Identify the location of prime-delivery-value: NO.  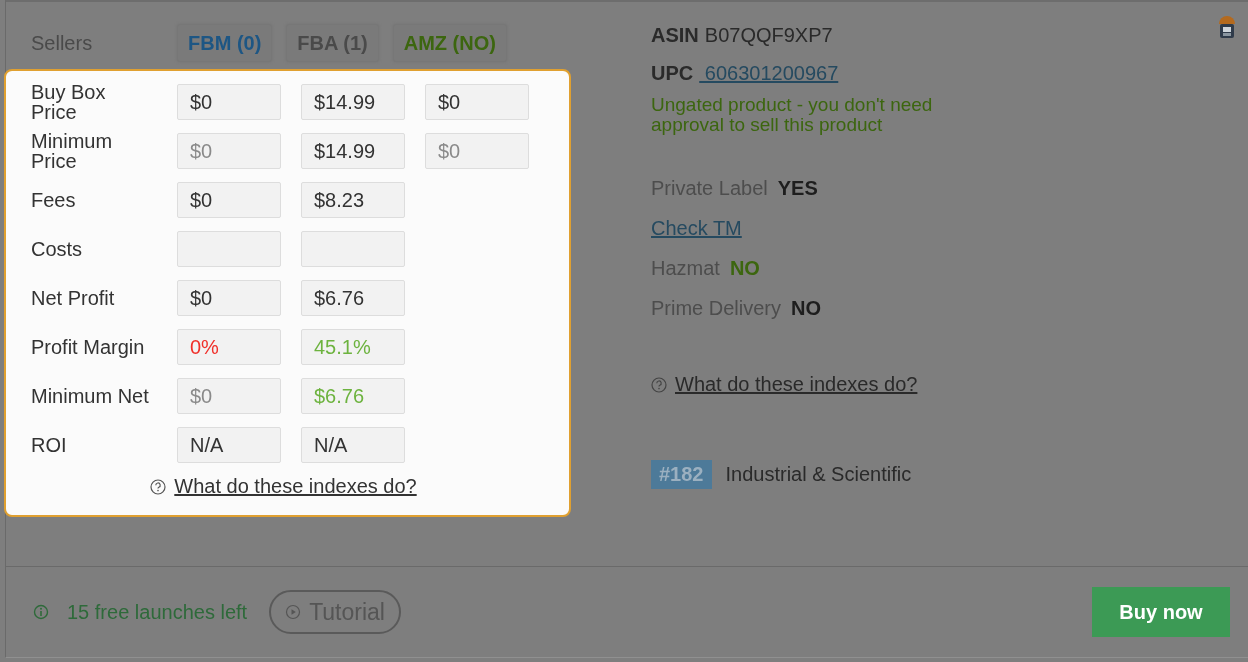
(806, 308).